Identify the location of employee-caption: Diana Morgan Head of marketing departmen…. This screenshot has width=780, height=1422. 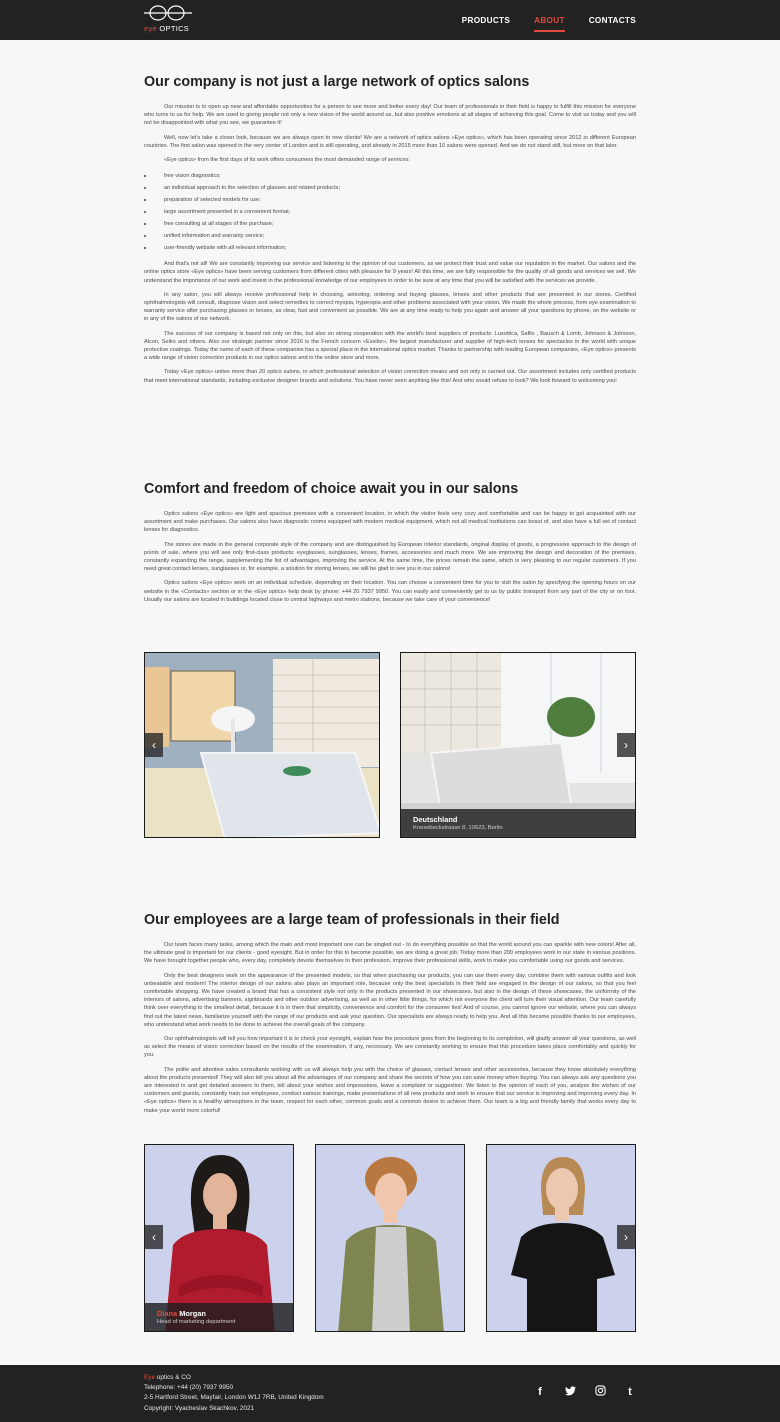
(219, 1317).